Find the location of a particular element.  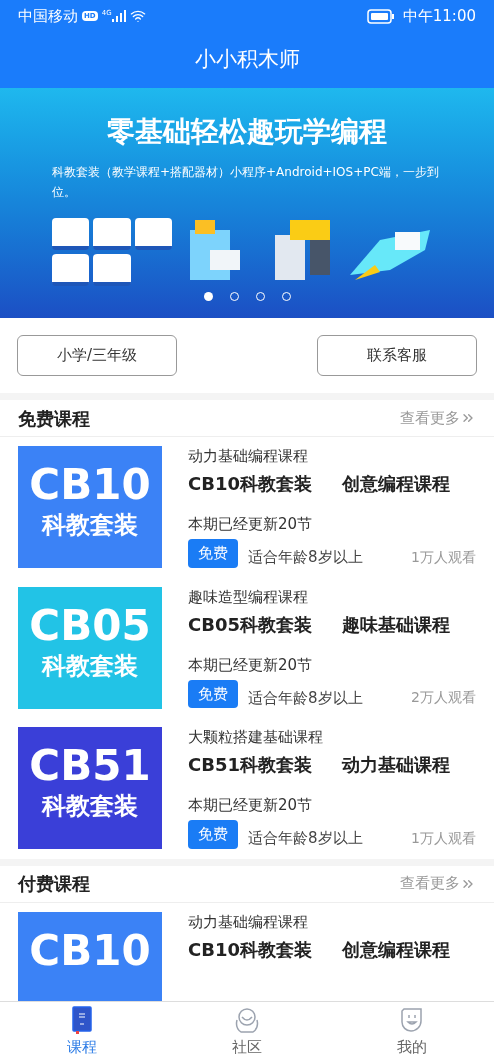

course-cover: CB51 科教套装 is located at coordinates (90, 788).